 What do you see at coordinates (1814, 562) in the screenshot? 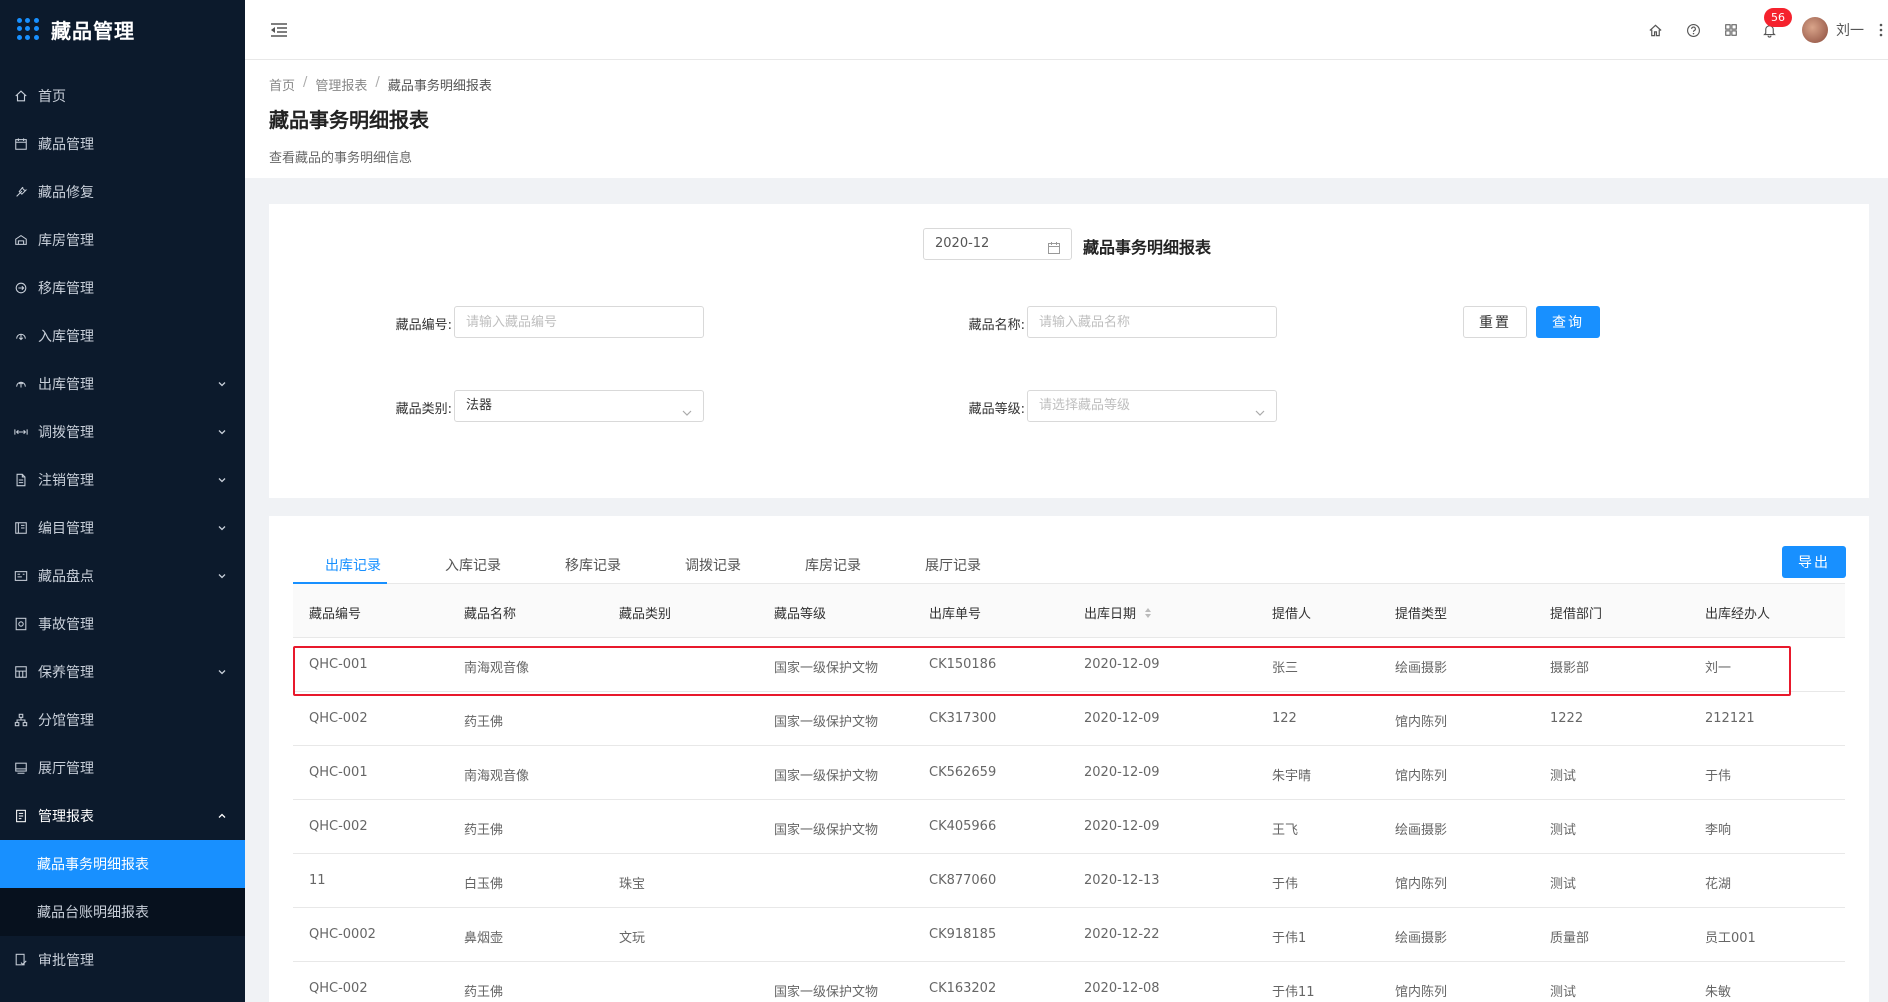
I see `export-button: 导出` at bounding box center [1814, 562].